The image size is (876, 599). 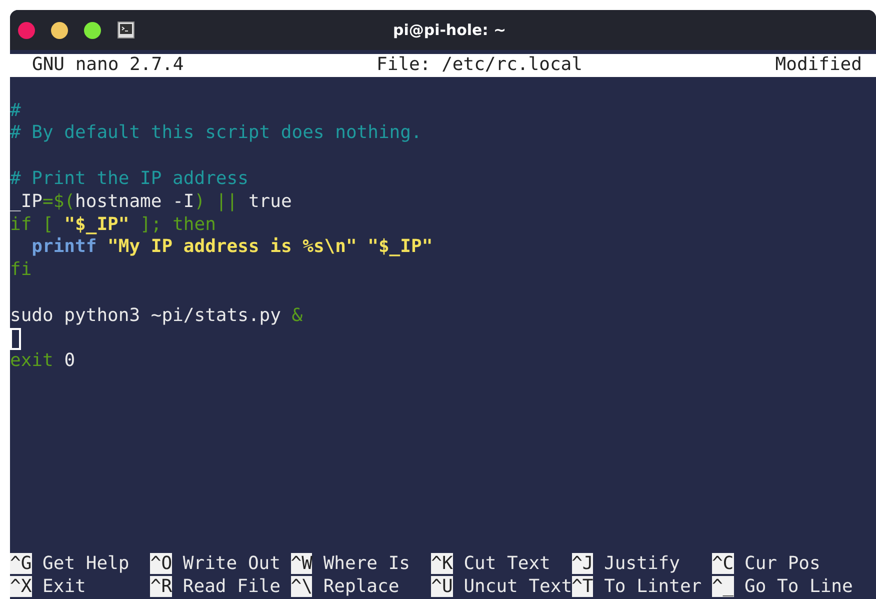 I want to click on shortcut-label: Cur Pos, so click(x=782, y=563).